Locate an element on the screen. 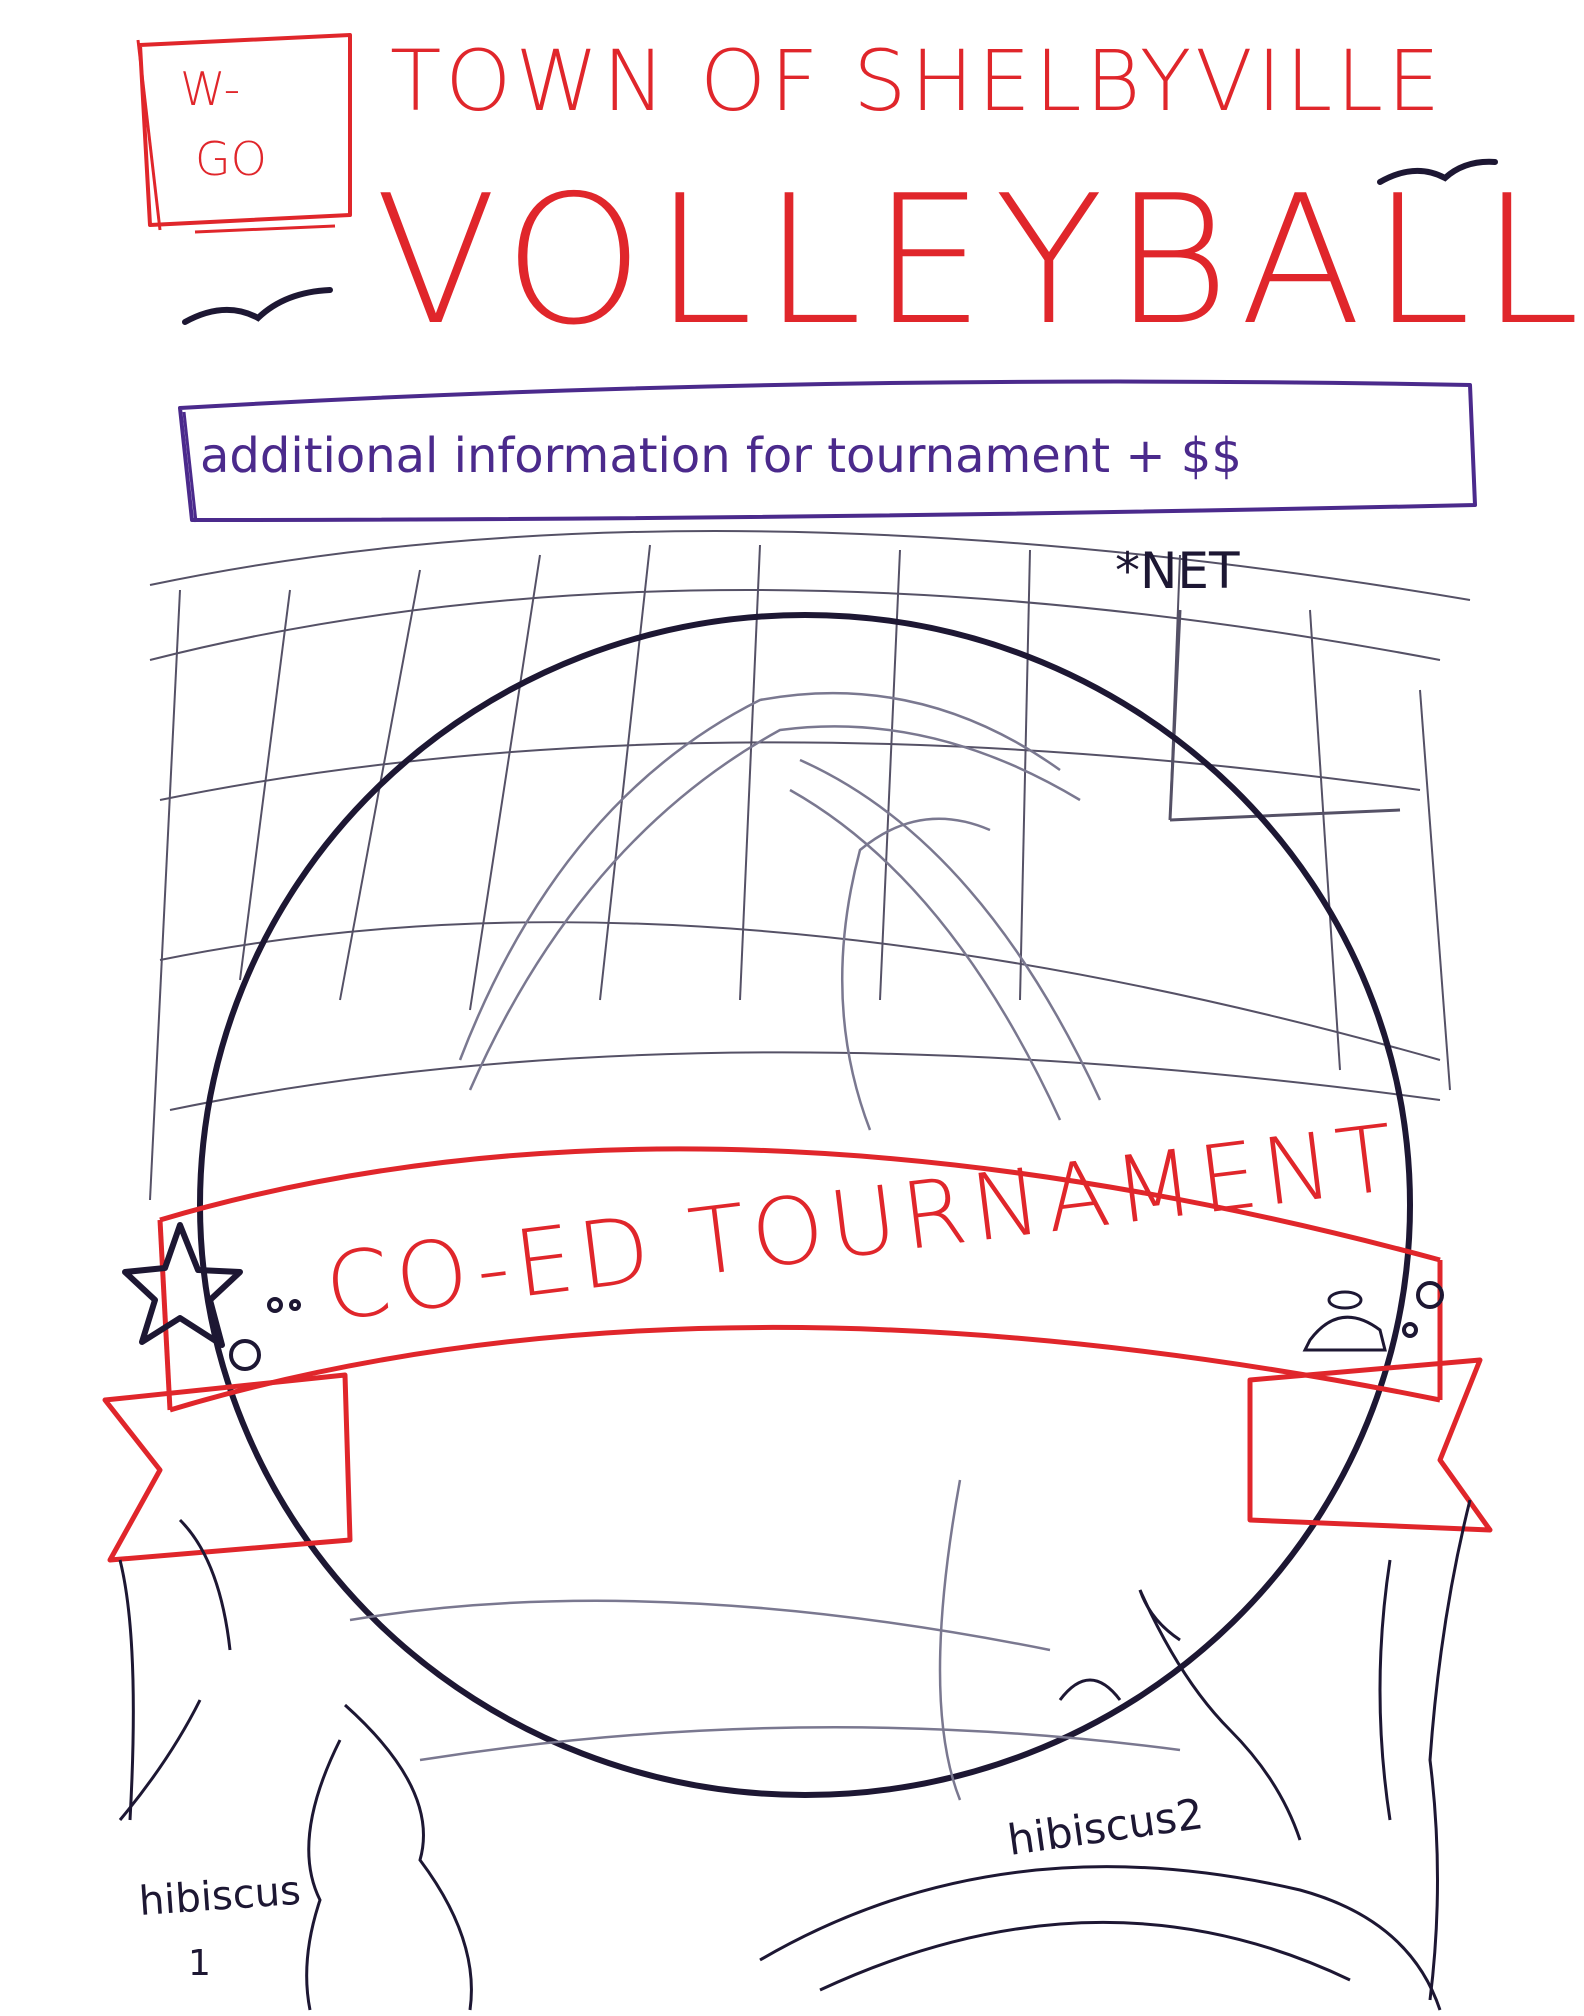  net-annotation: *NET is located at coordinates (1177, 571).